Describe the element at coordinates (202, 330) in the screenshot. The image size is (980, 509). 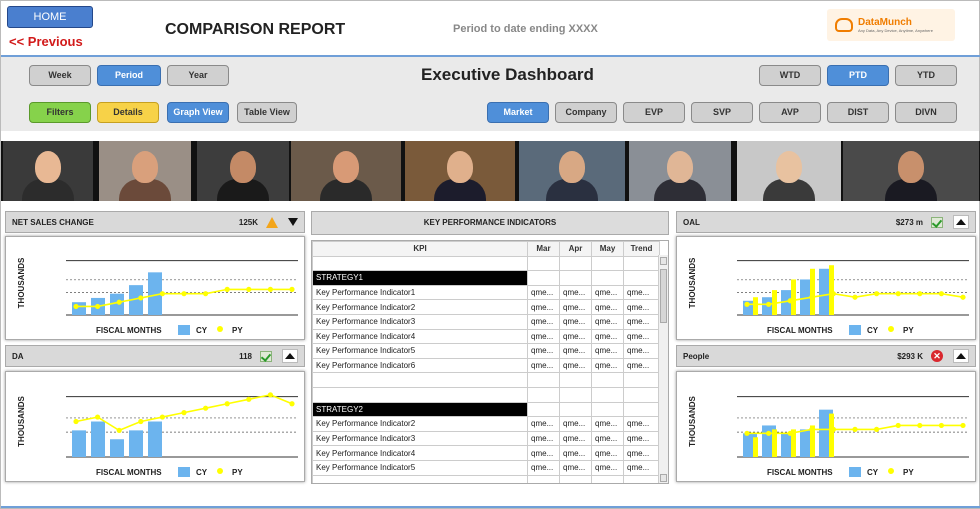
I see `legend-cy-label: CY` at that location.